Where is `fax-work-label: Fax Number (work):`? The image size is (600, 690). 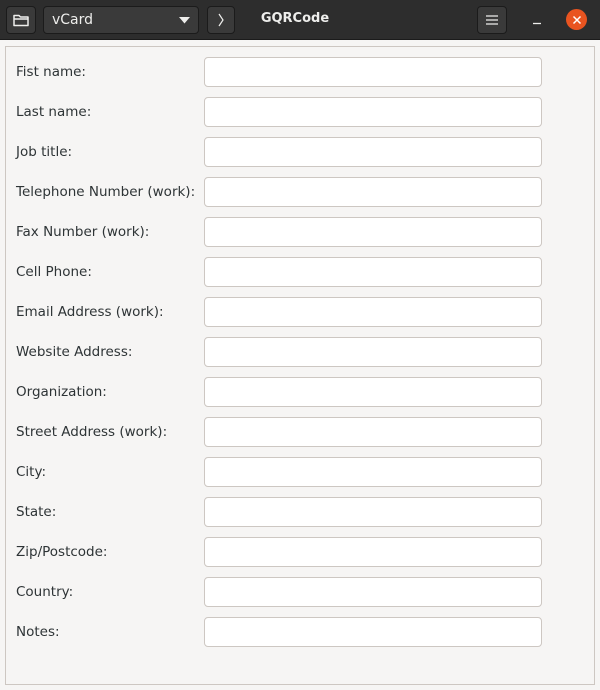
fax-work-label: Fax Number (work): is located at coordinates (83, 232).